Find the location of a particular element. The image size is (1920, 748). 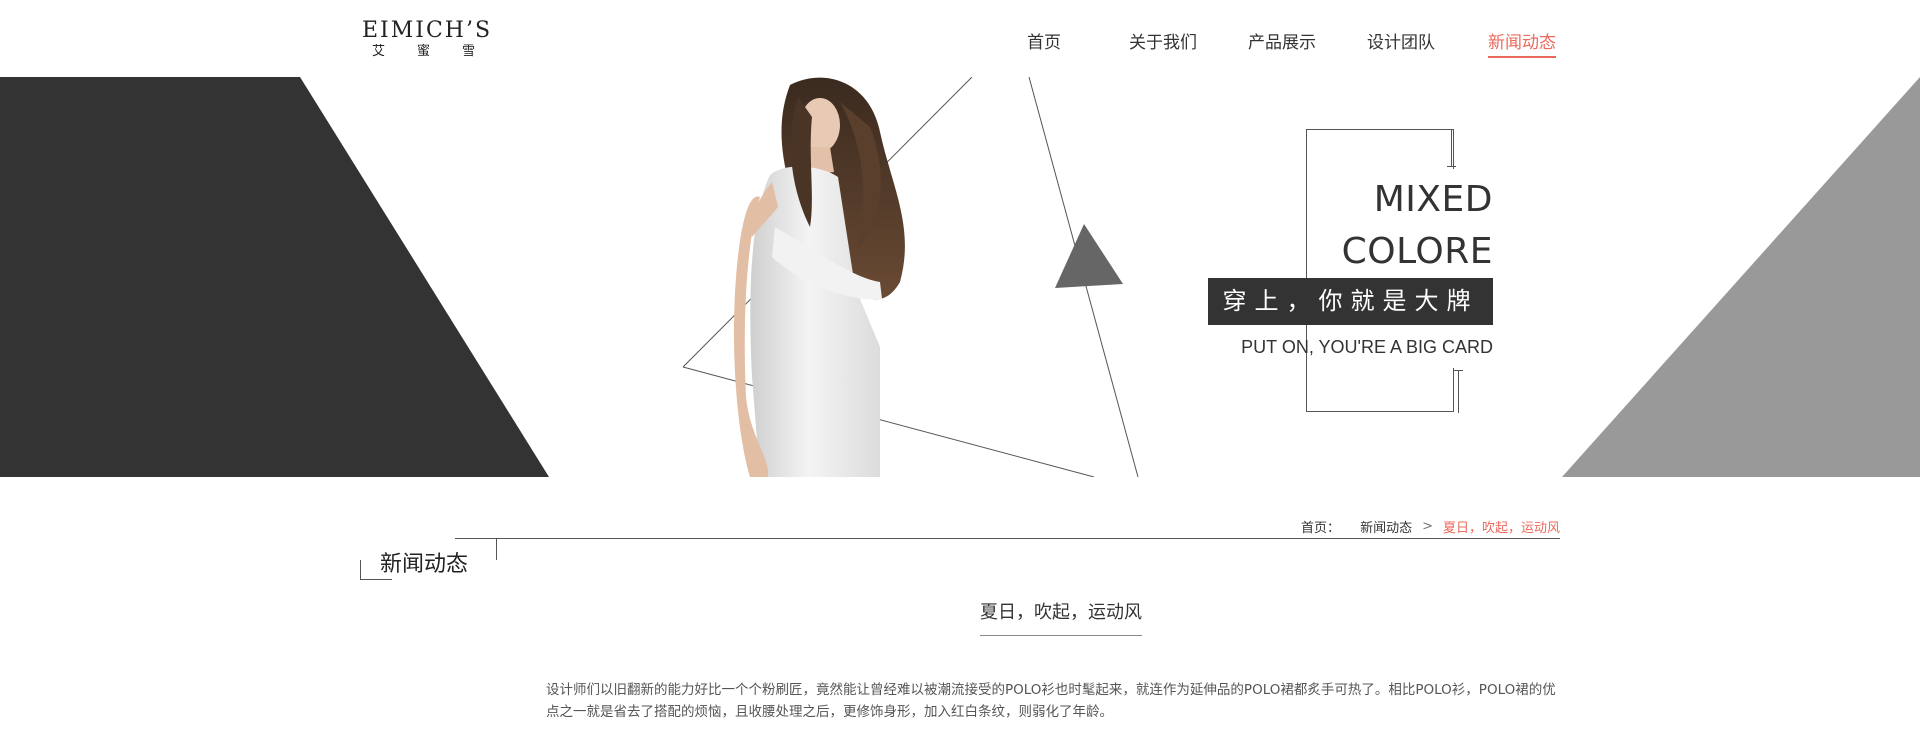

section-title: 新闻动态 is located at coordinates (424, 564).